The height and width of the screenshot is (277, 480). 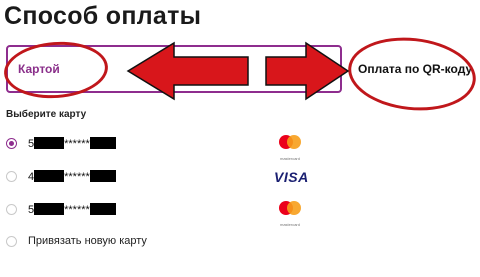 I want to click on annotation-arrow-right-icon, so click(x=307, y=71).